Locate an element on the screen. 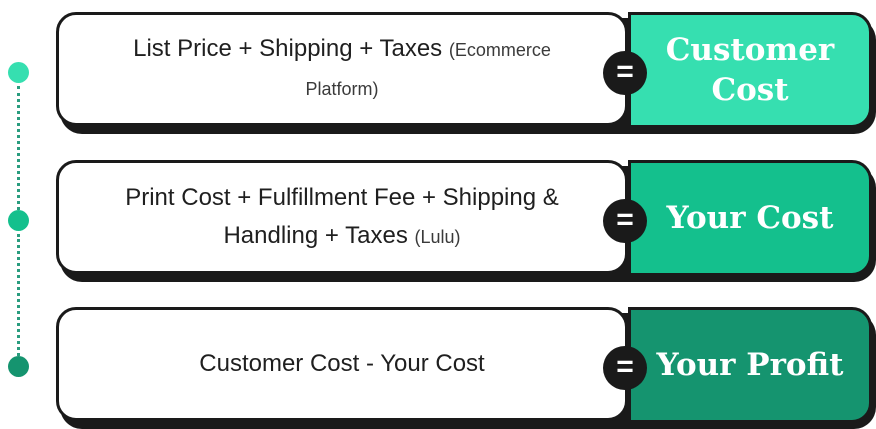 This screenshot has width=876, height=429. result-label: Your Profit is located at coordinates (750, 365).